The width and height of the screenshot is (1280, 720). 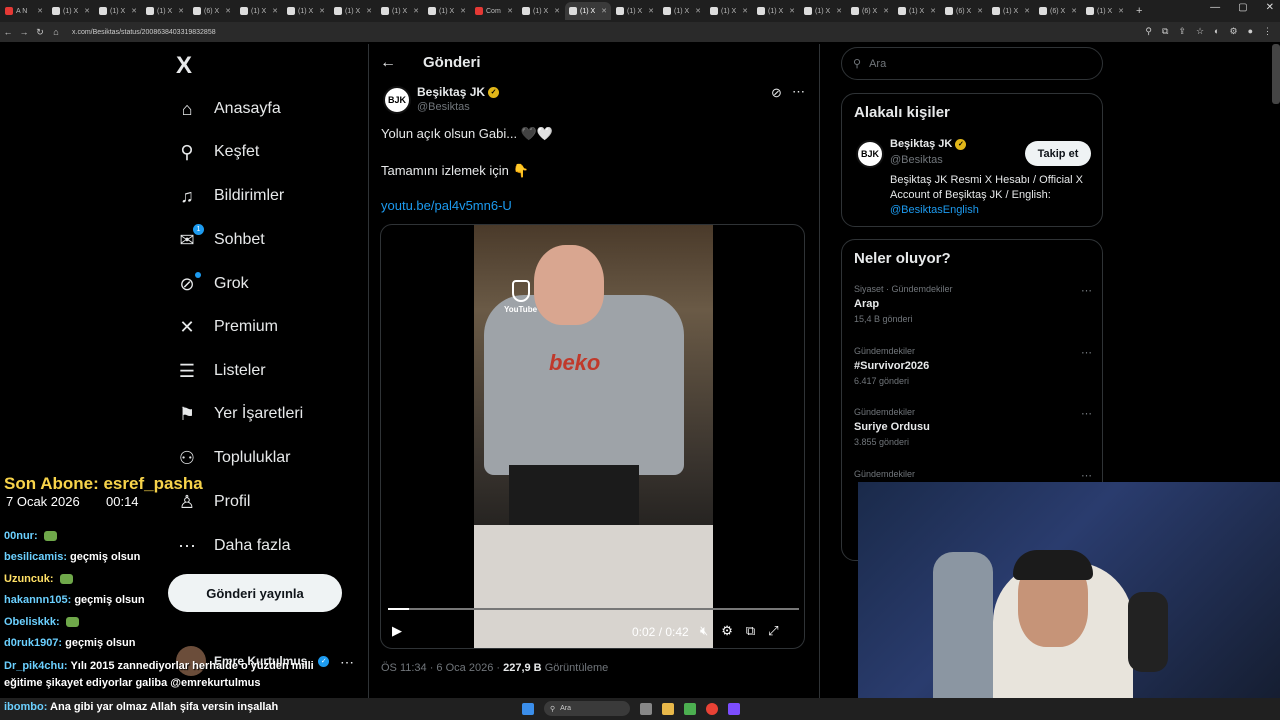 What do you see at coordinates (239, 414) in the screenshot?
I see `nav-item-yer-i-şaretleri: ⚑ Yer İşaretleri` at bounding box center [239, 414].